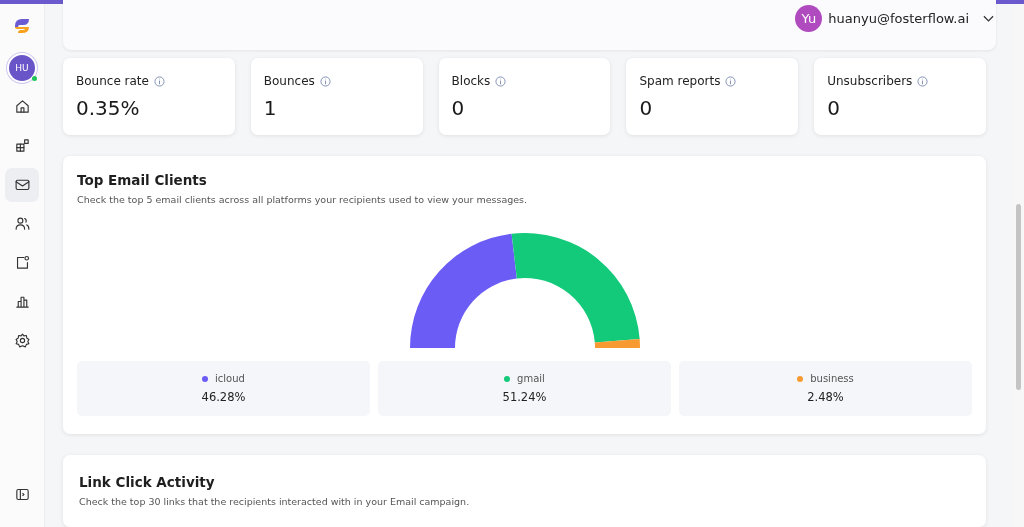 The width and height of the screenshot is (1024, 527). I want to click on legend-label: icloud, so click(230, 378).